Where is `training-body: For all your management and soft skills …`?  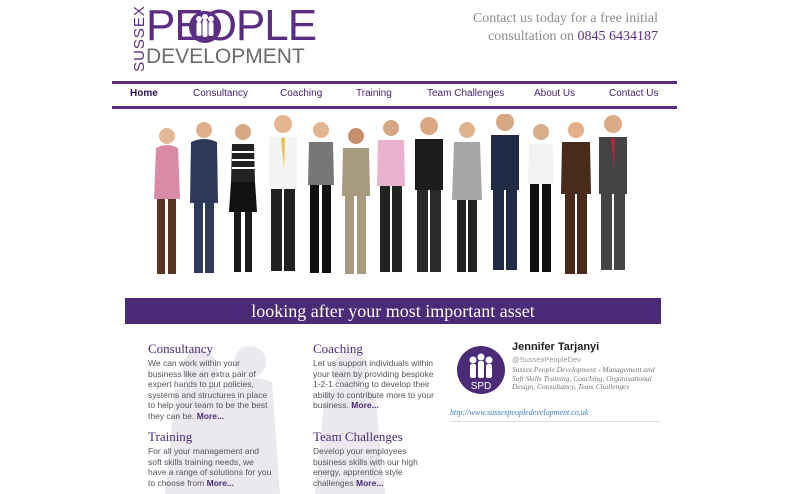
training-body: For all your management and soft skills … is located at coordinates (210, 467).